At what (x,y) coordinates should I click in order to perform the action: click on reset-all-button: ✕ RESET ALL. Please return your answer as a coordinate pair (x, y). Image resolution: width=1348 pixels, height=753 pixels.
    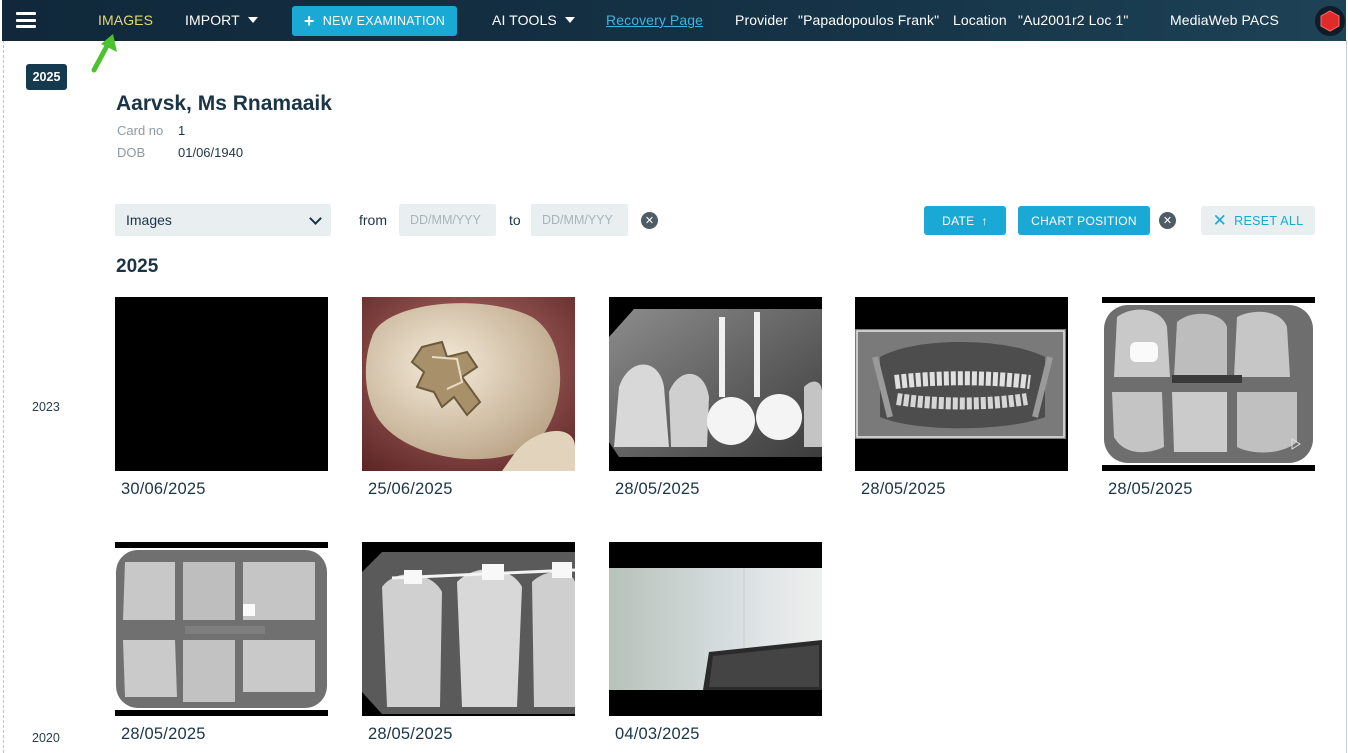
    Looking at the image, I should click on (1258, 220).